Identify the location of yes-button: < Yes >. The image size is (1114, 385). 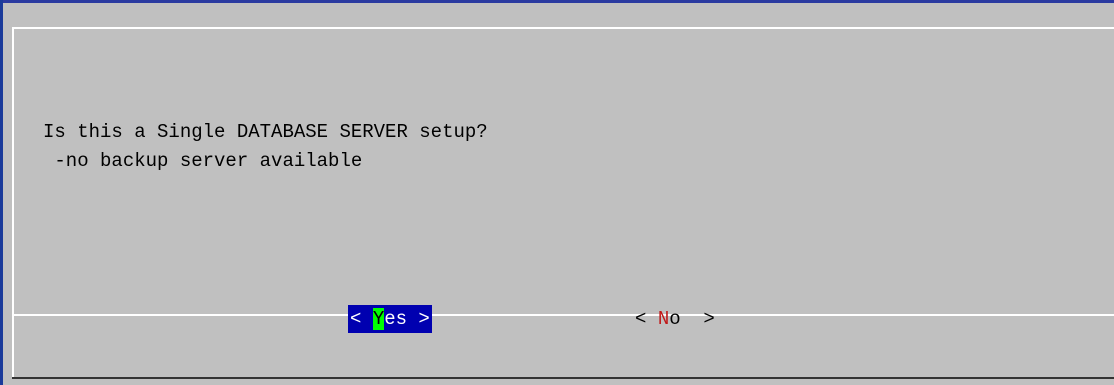
(390, 319).